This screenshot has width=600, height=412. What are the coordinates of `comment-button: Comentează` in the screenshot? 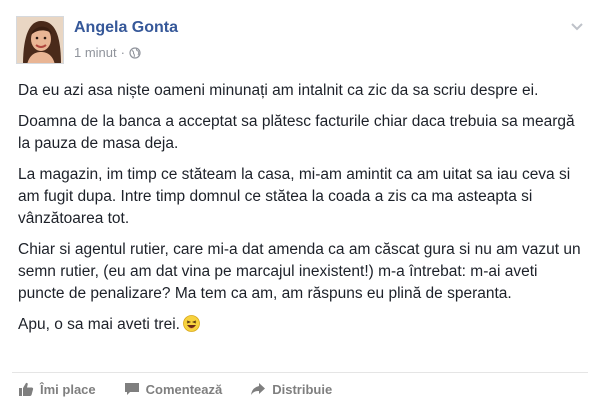 It's located at (173, 389).